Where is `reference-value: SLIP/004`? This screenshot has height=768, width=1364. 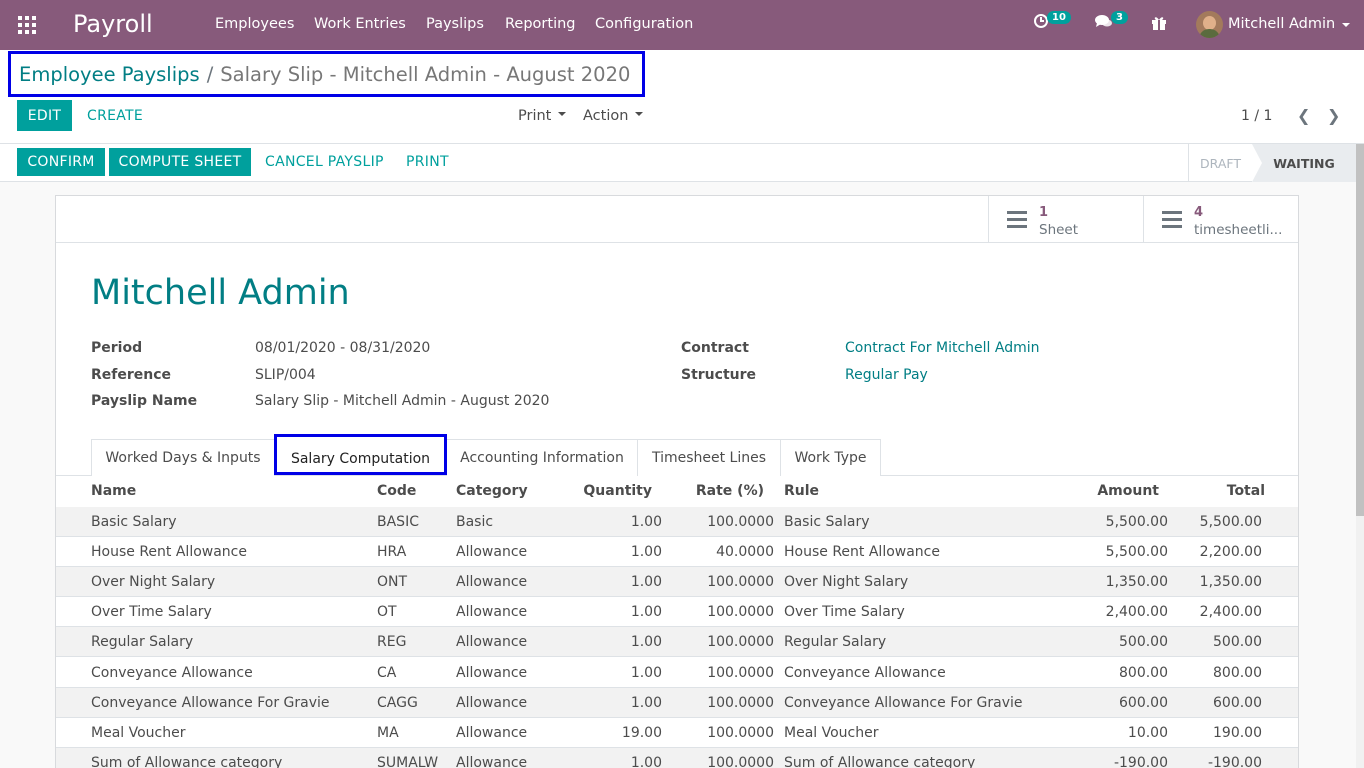
reference-value: SLIP/004 is located at coordinates (285, 375).